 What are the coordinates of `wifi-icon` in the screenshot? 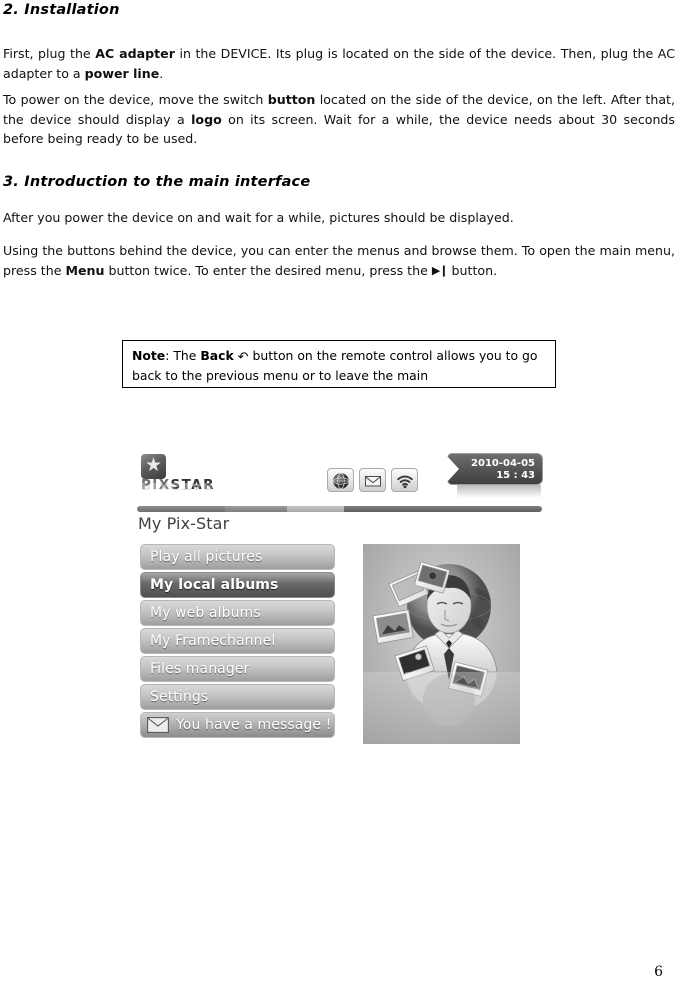 It's located at (404, 480).